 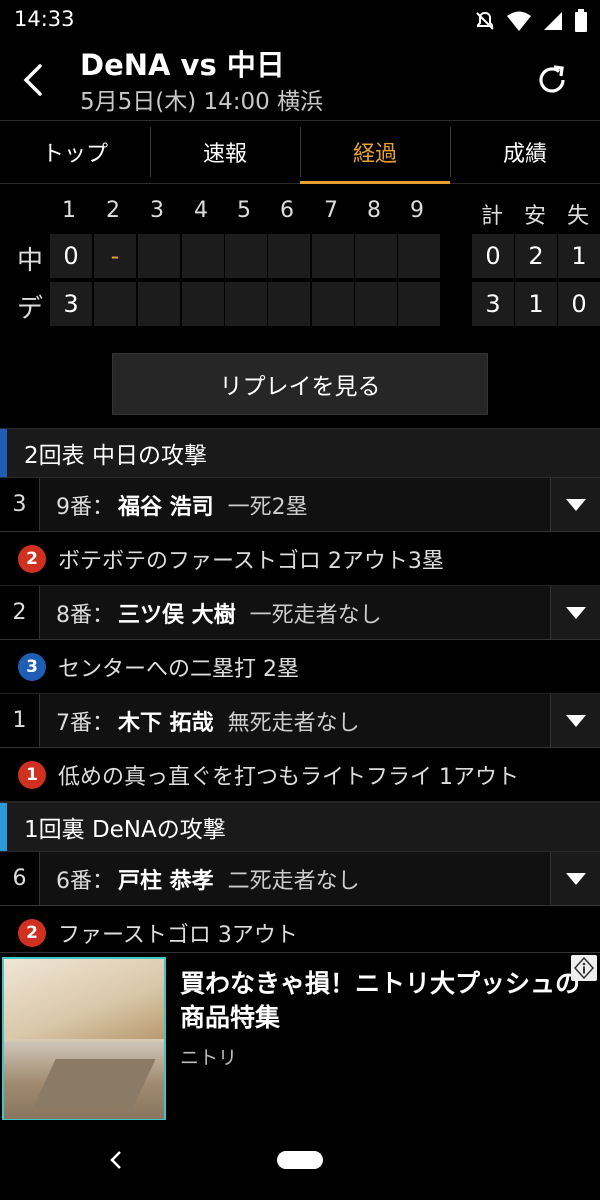 What do you see at coordinates (375, 152) in the screenshot?
I see `tab-progress: 経過` at bounding box center [375, 152].